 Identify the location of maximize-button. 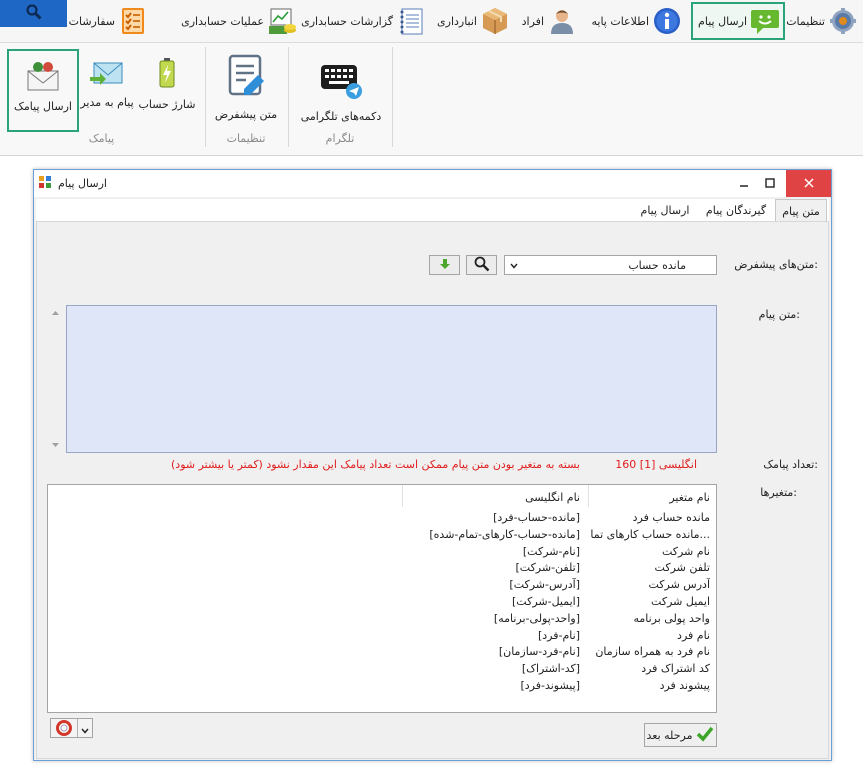
(770, 183).